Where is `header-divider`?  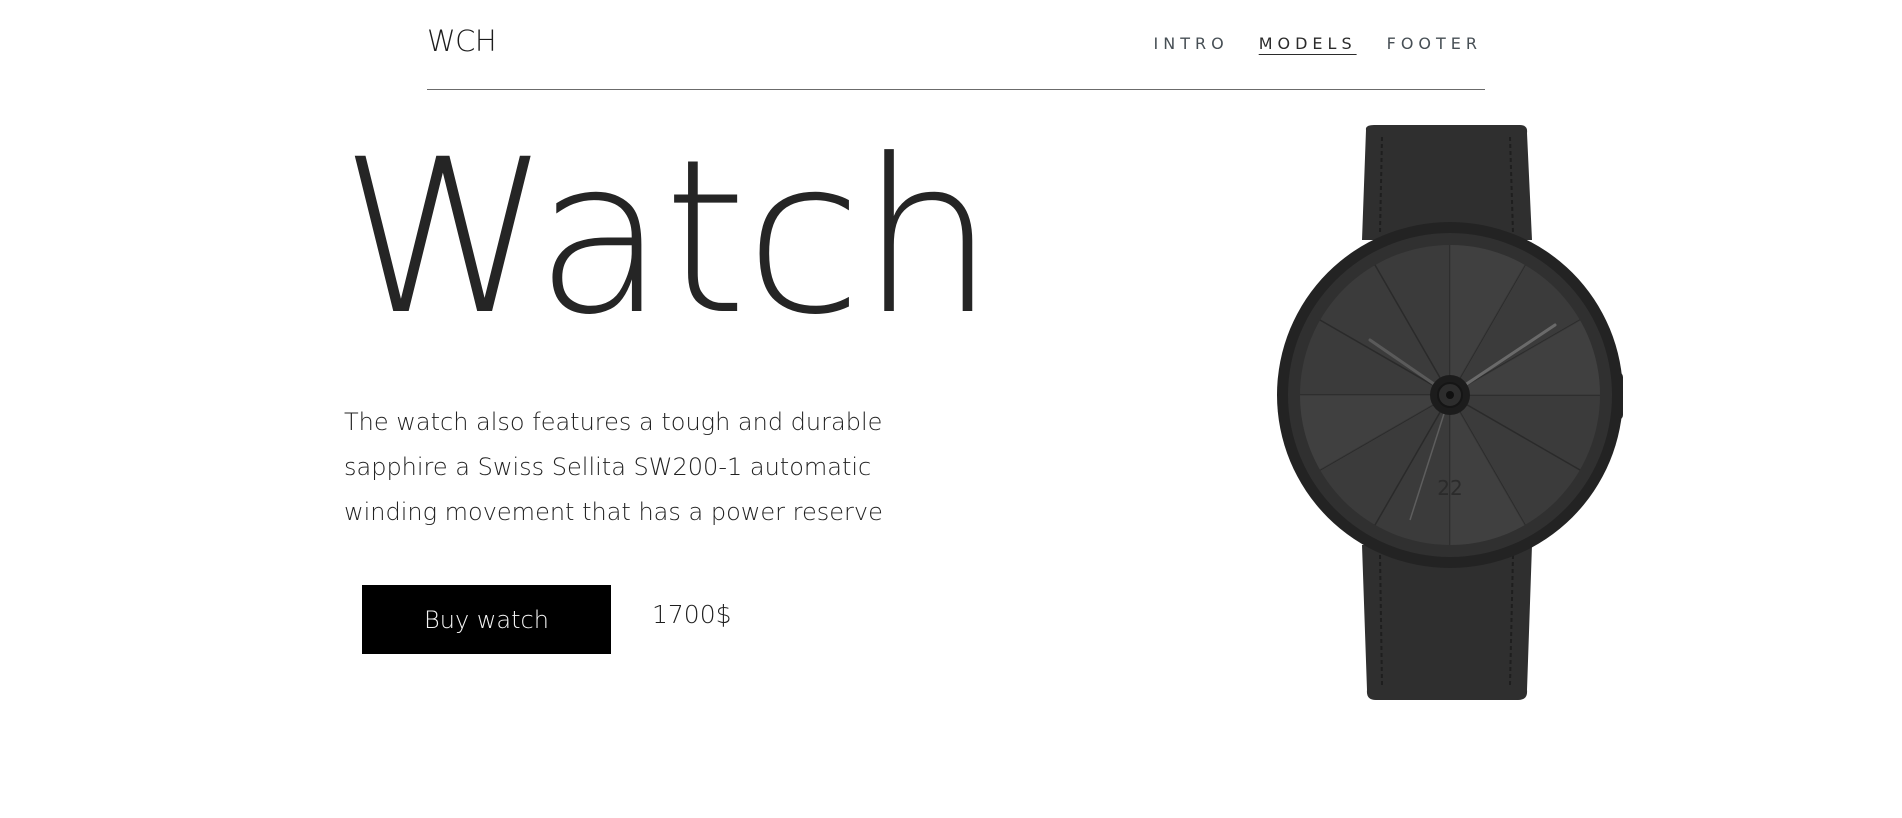 header-divider is located at coordinates (956, 89).